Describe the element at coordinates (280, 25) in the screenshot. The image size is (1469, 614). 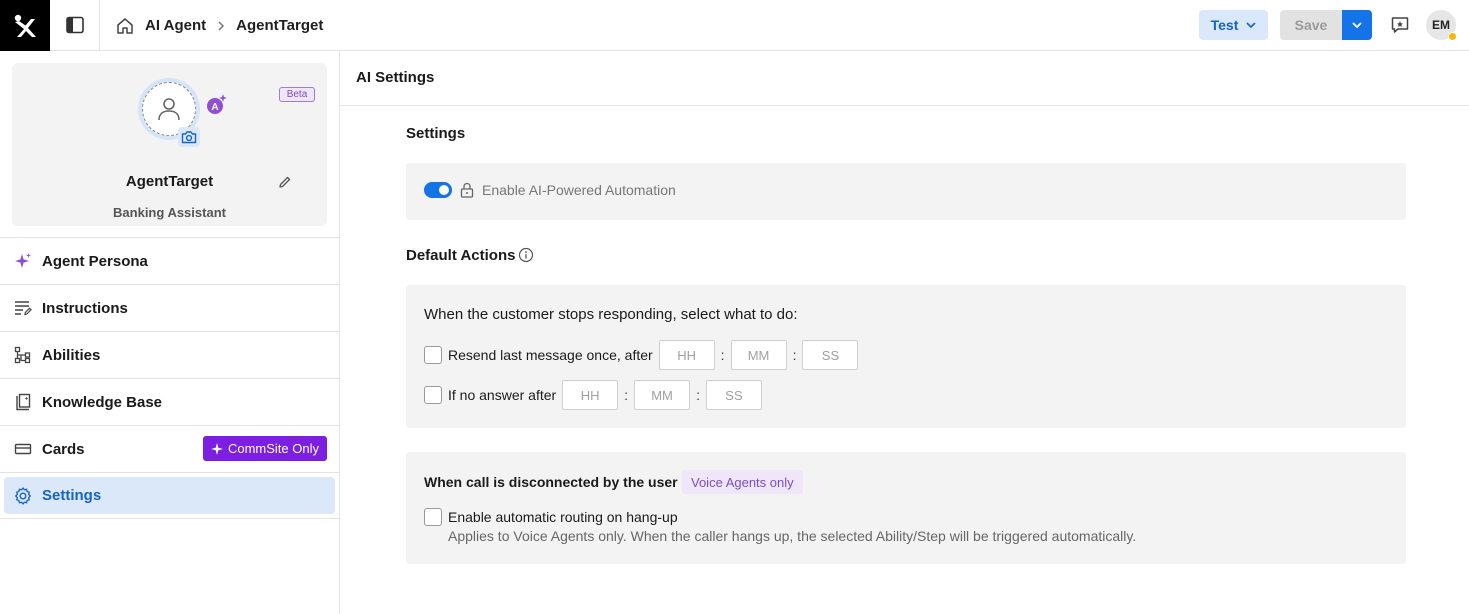
I see `breadcrumb-current: AgentTarget` at that location.